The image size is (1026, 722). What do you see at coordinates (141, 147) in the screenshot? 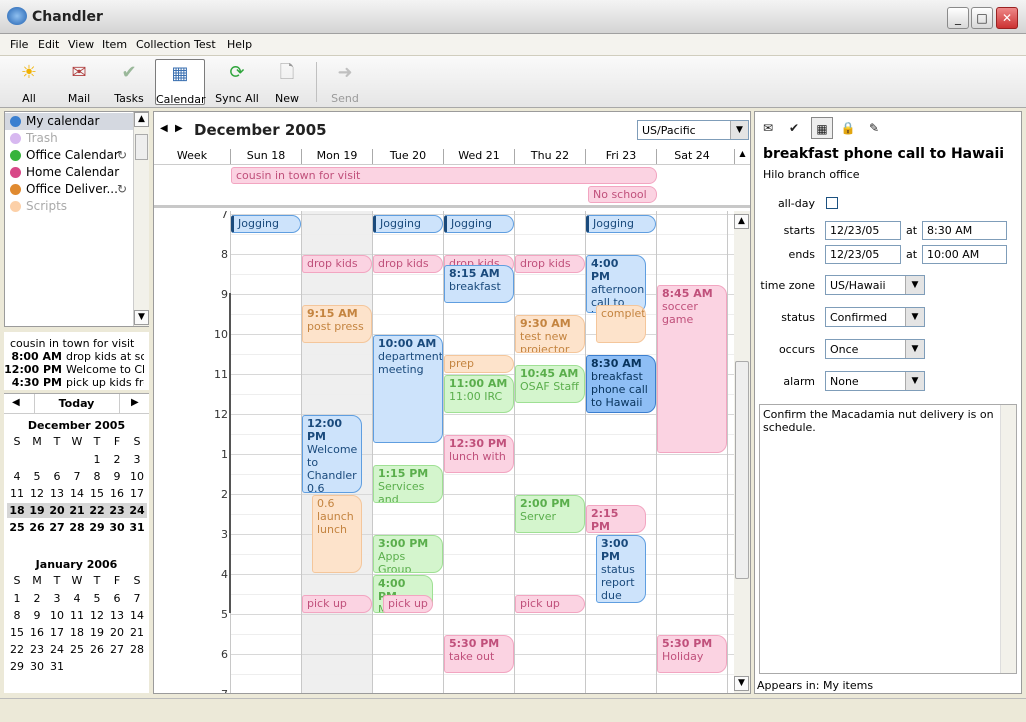
I see `scroll-thumb` at bounding box center [141, 147].